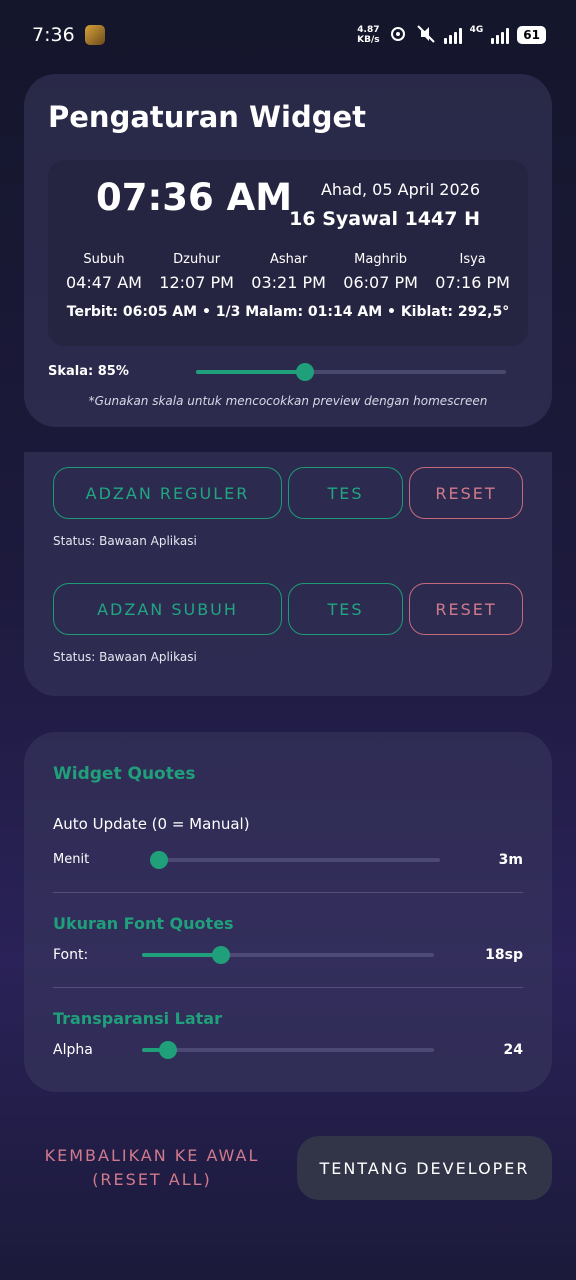  What do you see at coordinates (124, 774) in the screenshot?
I see `quotes-section-title: Widget Quotes` at bounding box center [124, 774].